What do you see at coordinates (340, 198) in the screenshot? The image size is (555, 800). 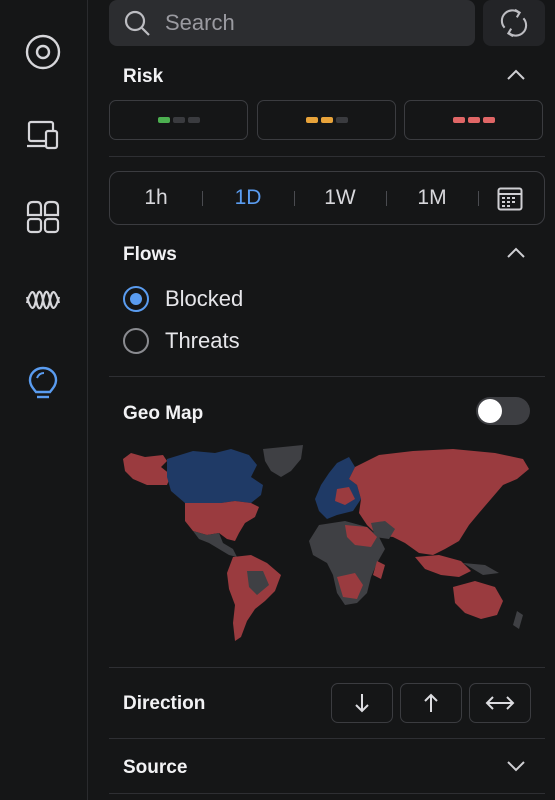 I see `time-option-1w: 1W` at bounding box center [340, 198].